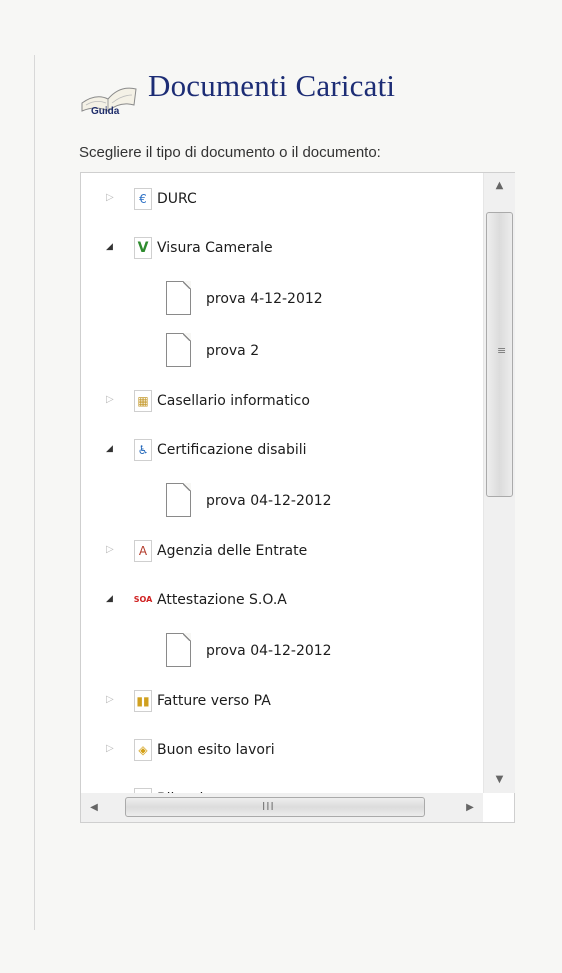 Image resolution: width=562 pixels, height=973 pixels. Describe the element at coordinates (215, 248) in the screenshot. I see `tree-item-label: Visura Camerale` at that location.